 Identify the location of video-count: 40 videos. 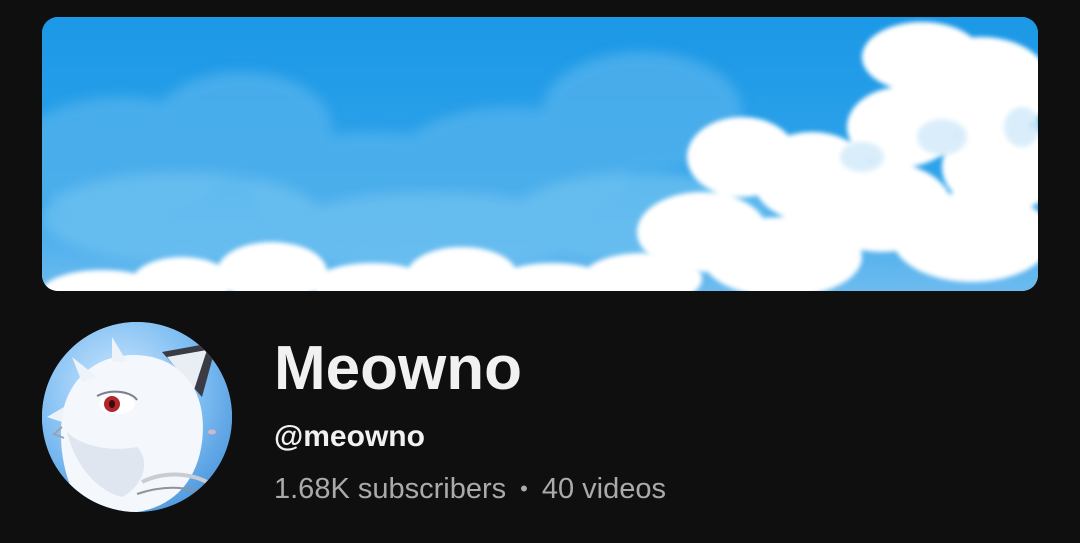
(603, 489).